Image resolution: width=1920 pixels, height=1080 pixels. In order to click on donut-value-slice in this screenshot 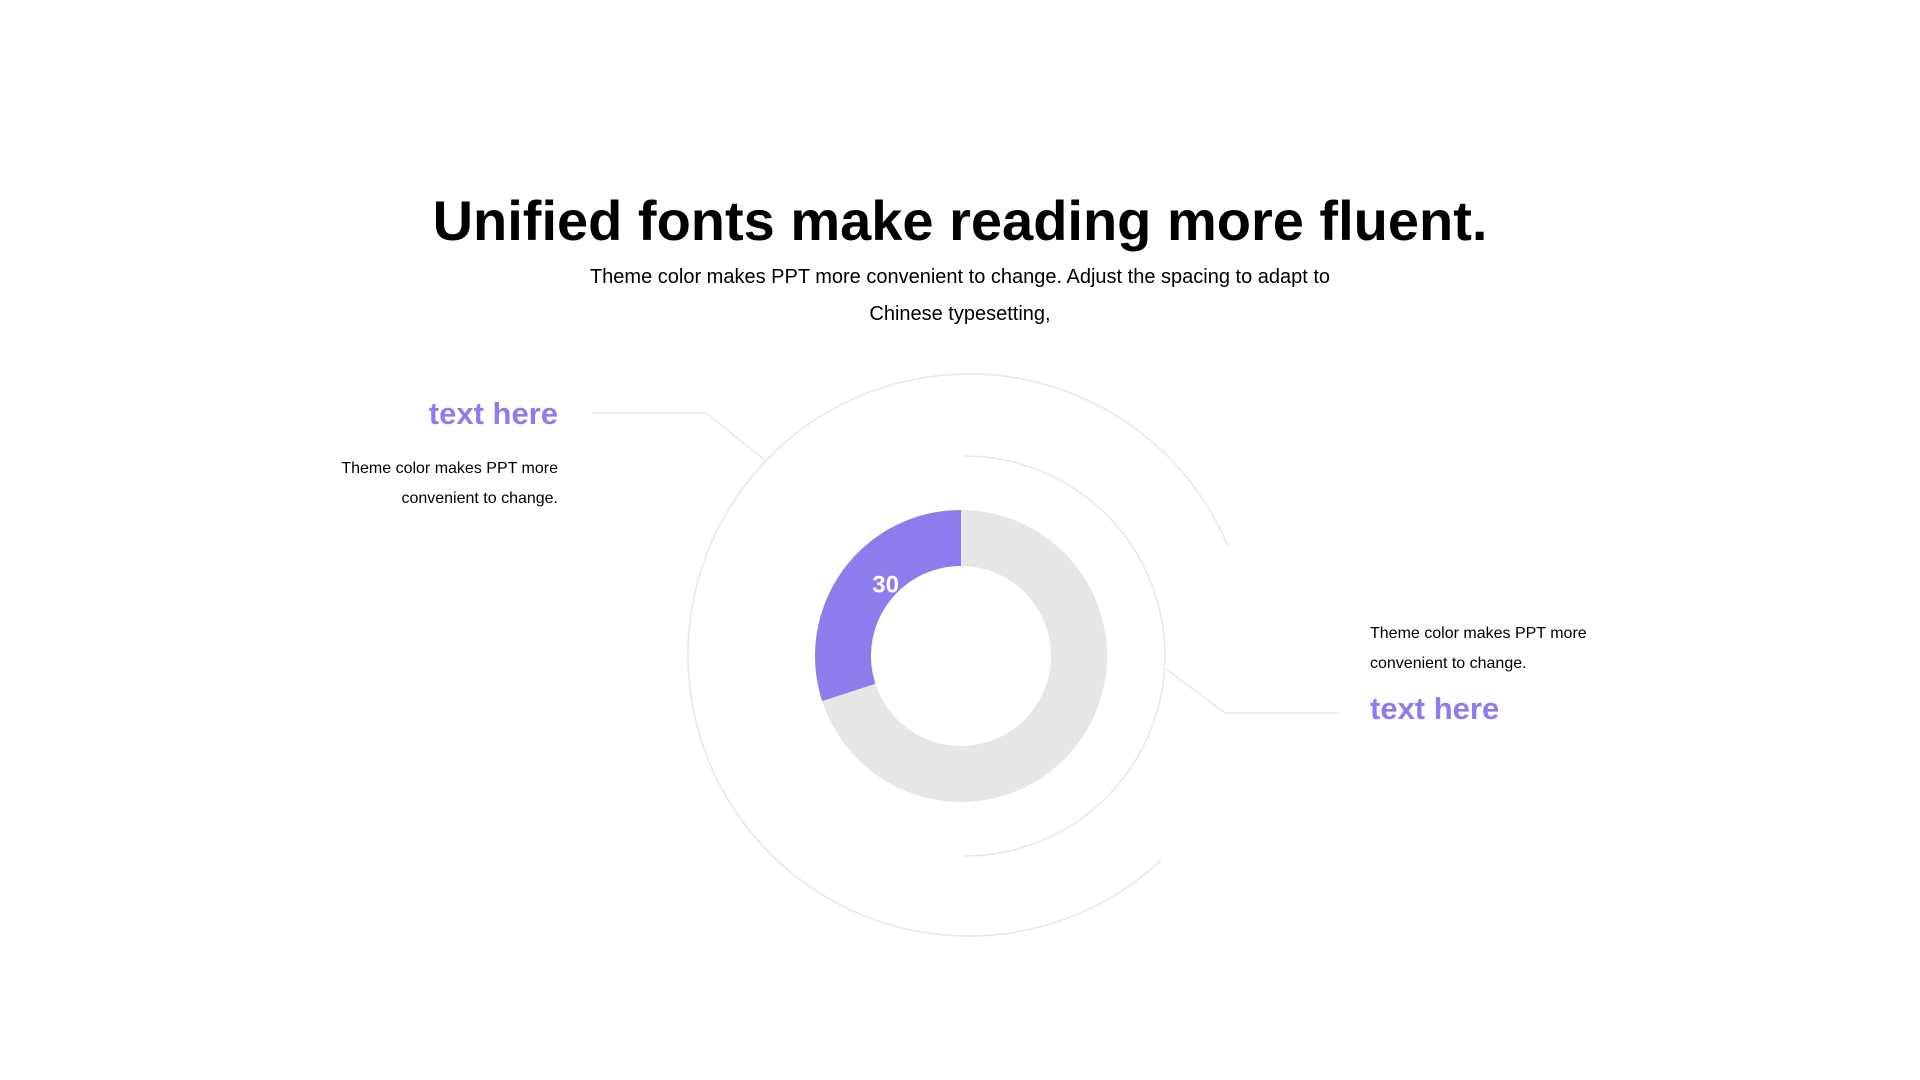, I will do `click(888, 606)`.